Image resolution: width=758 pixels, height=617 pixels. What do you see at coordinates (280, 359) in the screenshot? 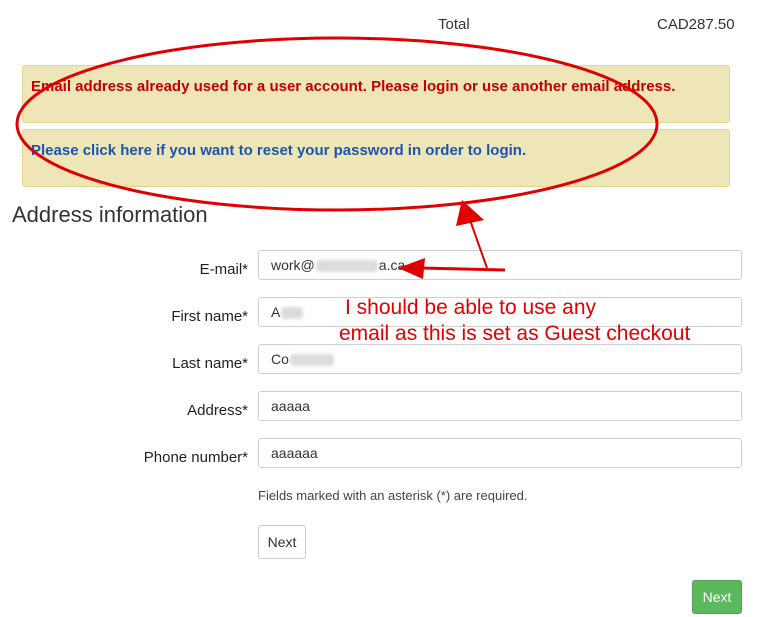
I see `last-name-value: Co` at bounding box center [280, 359].